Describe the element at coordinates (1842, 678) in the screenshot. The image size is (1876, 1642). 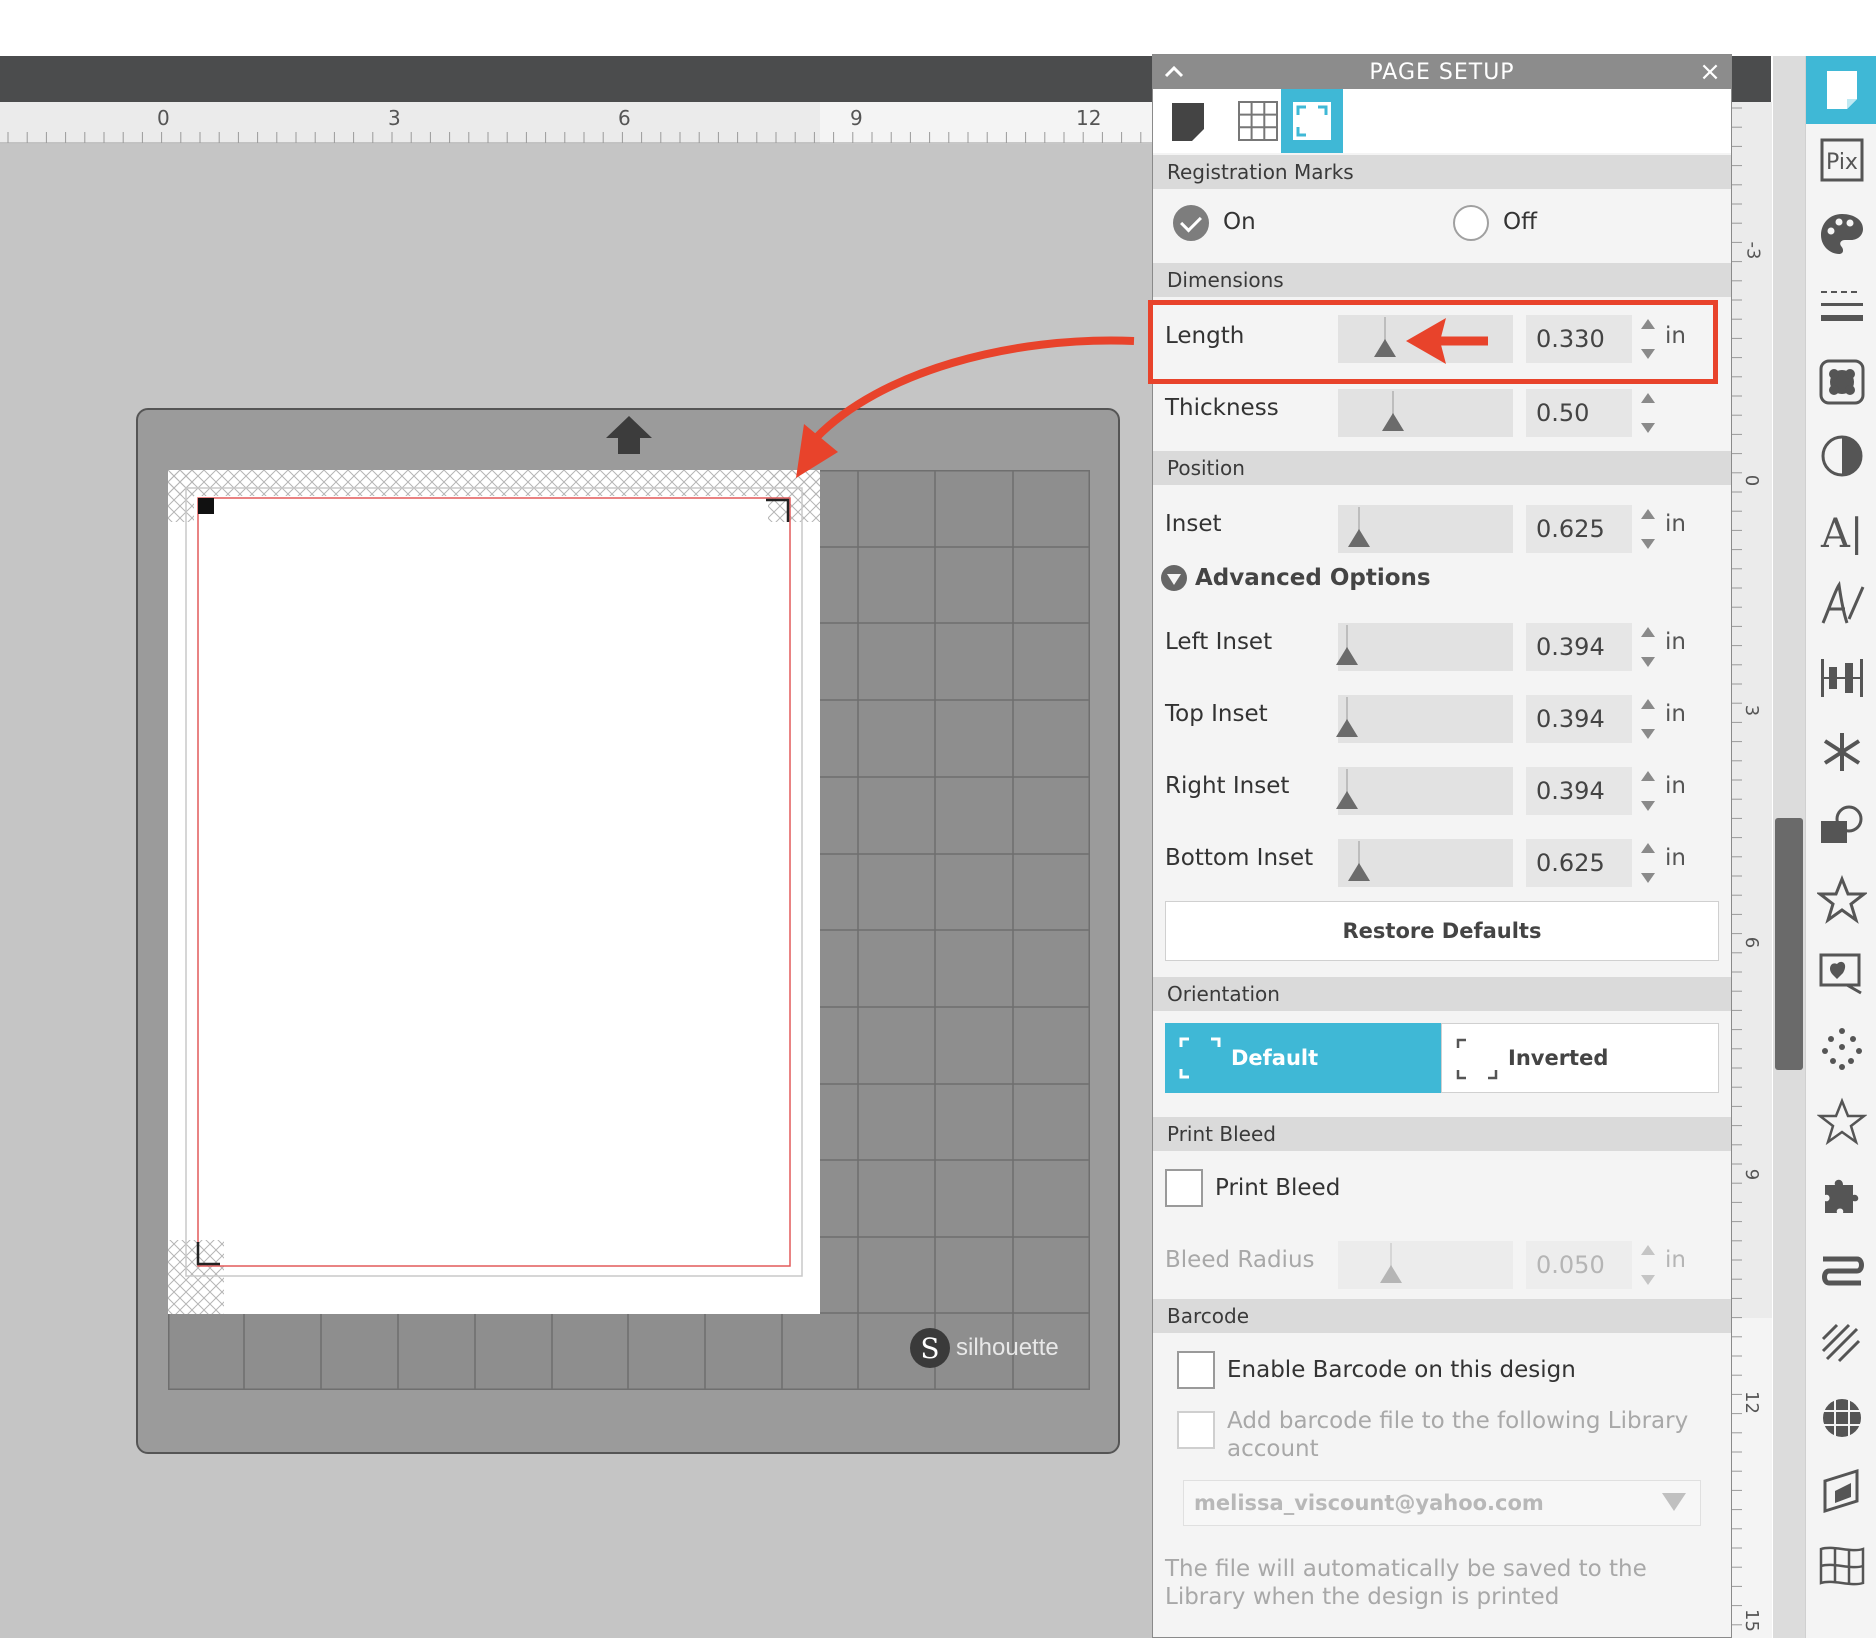
I see `align-tool` at that location.